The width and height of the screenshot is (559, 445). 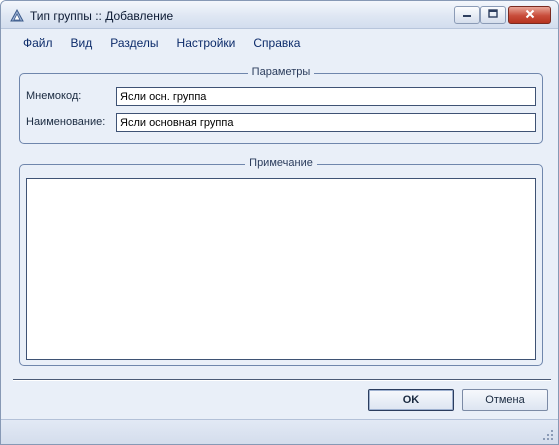 I want to click on divider, so click(x=282, y=380).